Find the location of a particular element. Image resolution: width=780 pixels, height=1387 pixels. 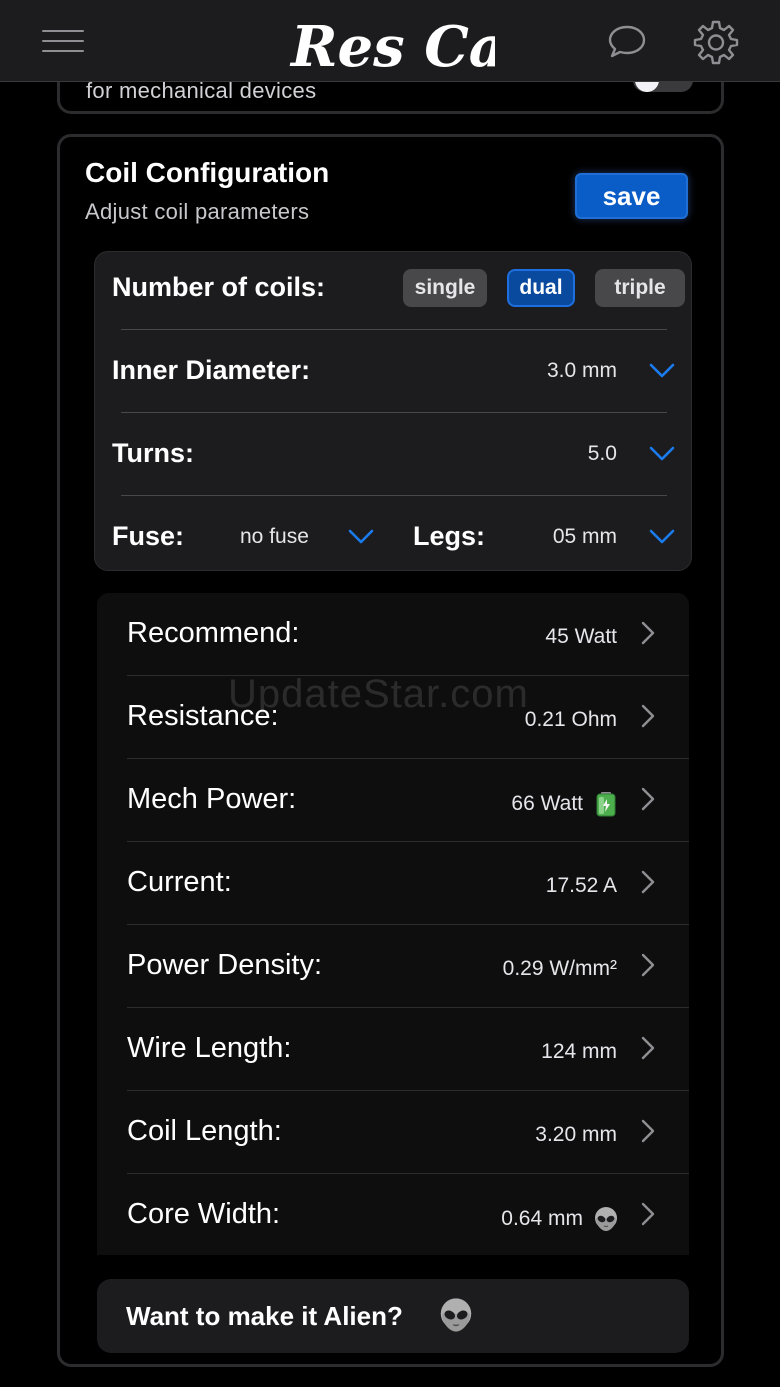

chat-button is located at coordinates (627, 42).